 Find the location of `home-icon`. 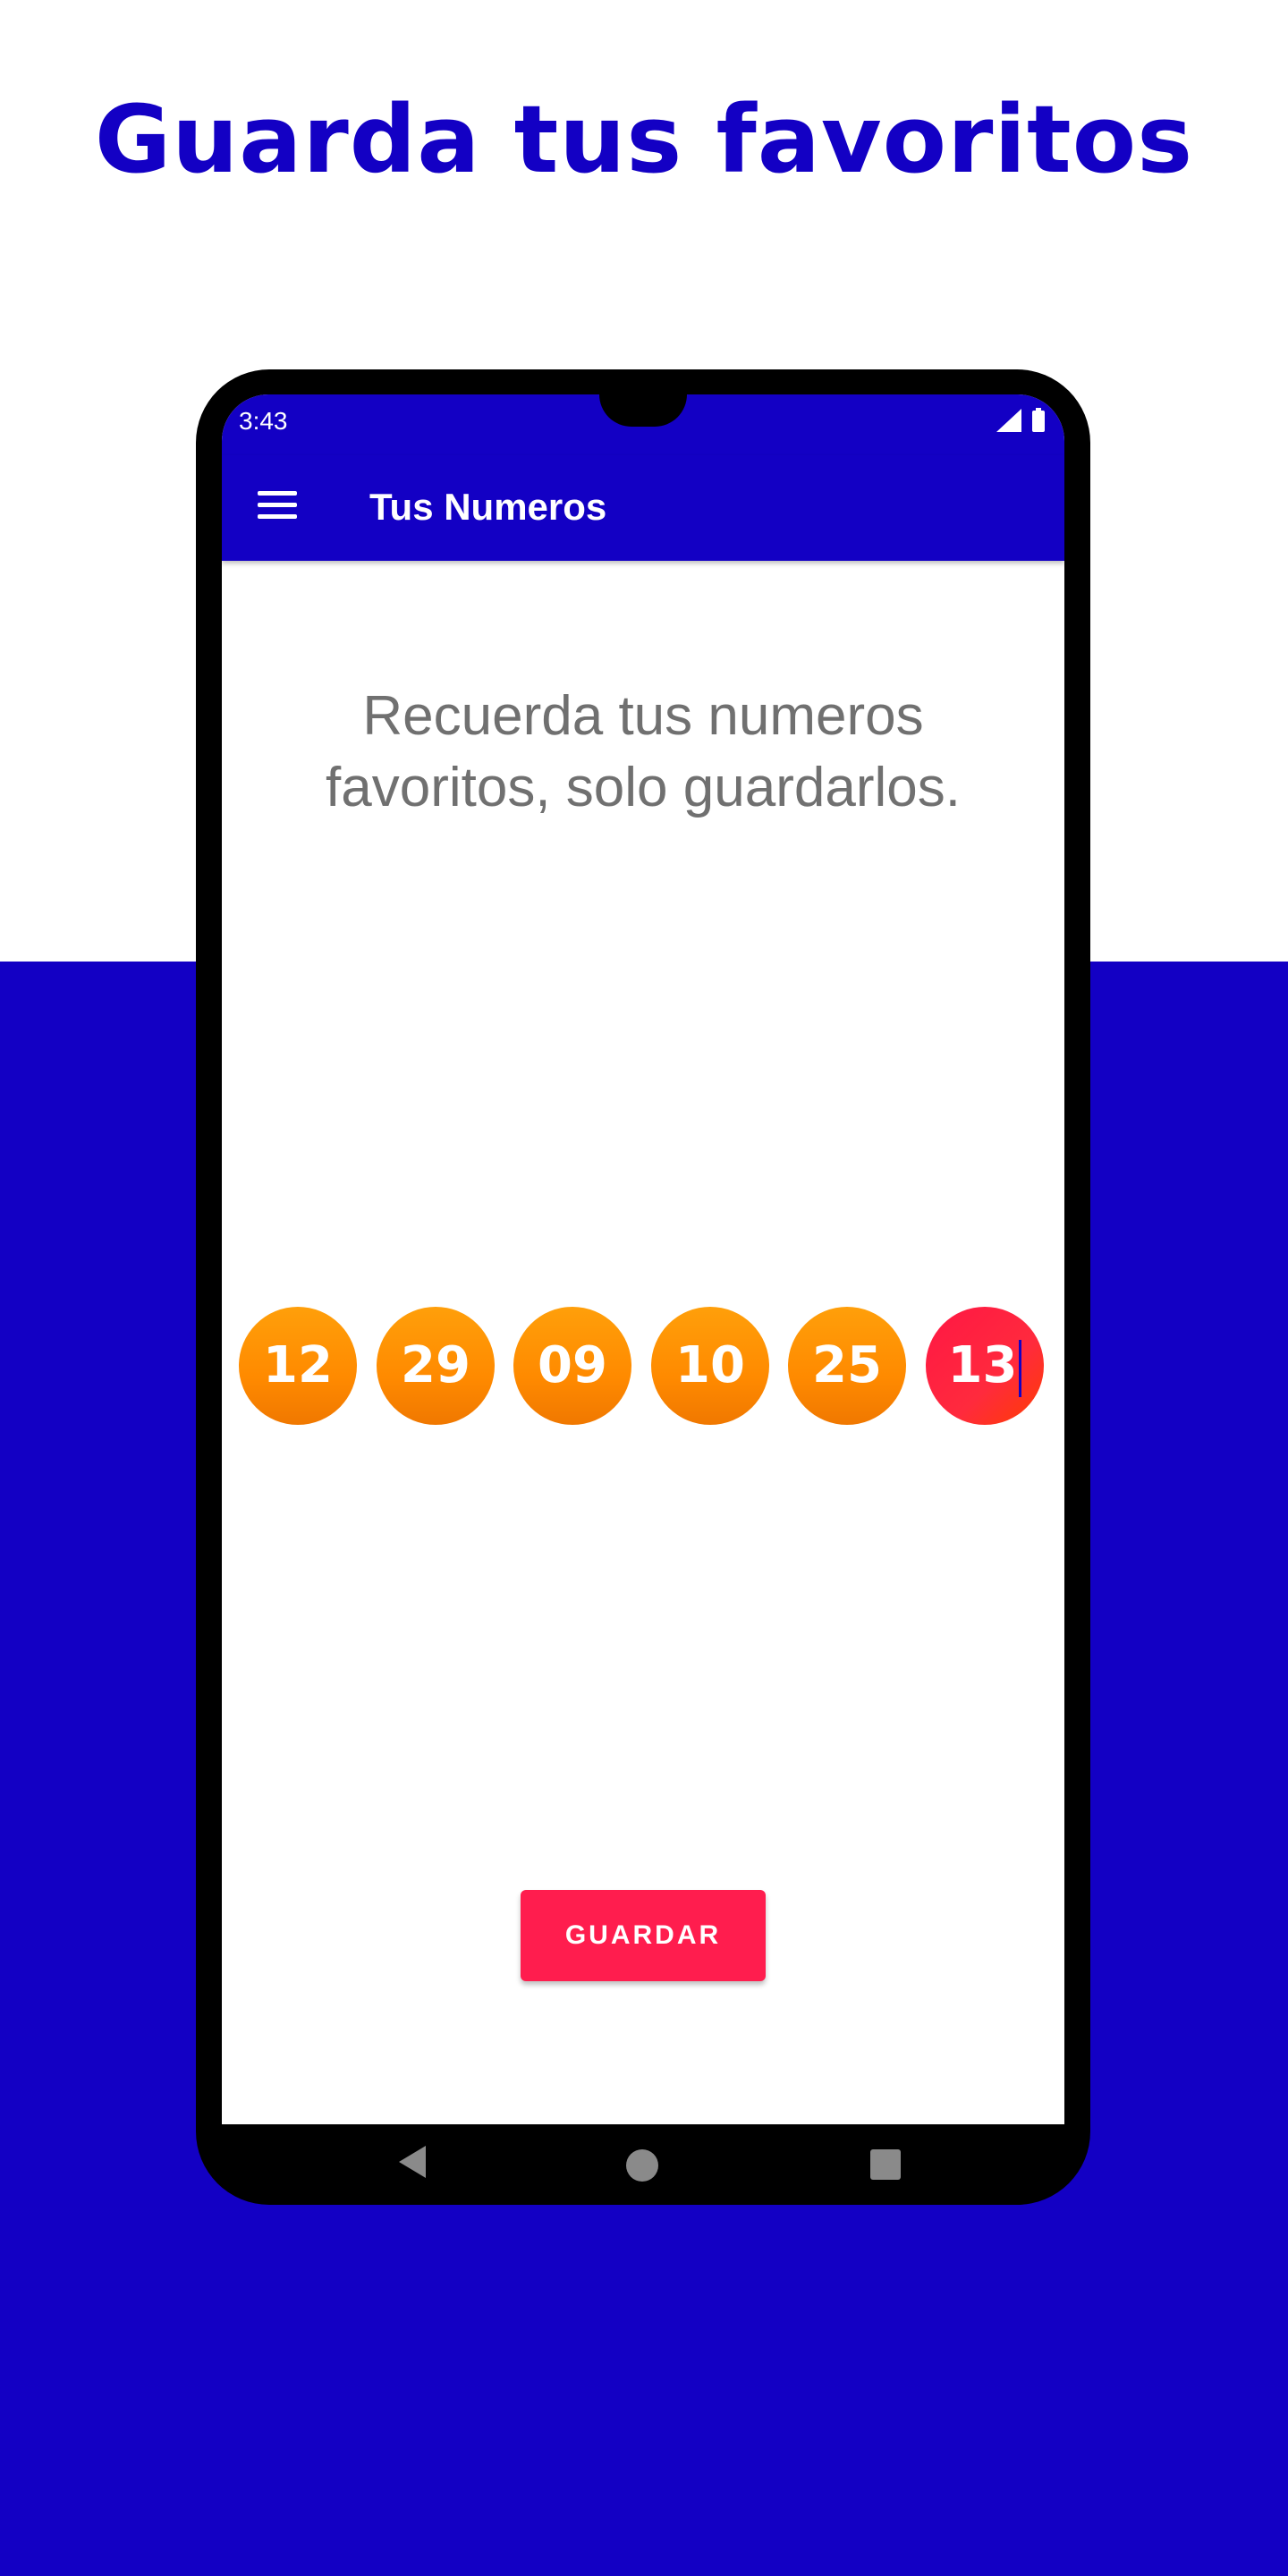

home-icon is located at coordinates (642, 2165).